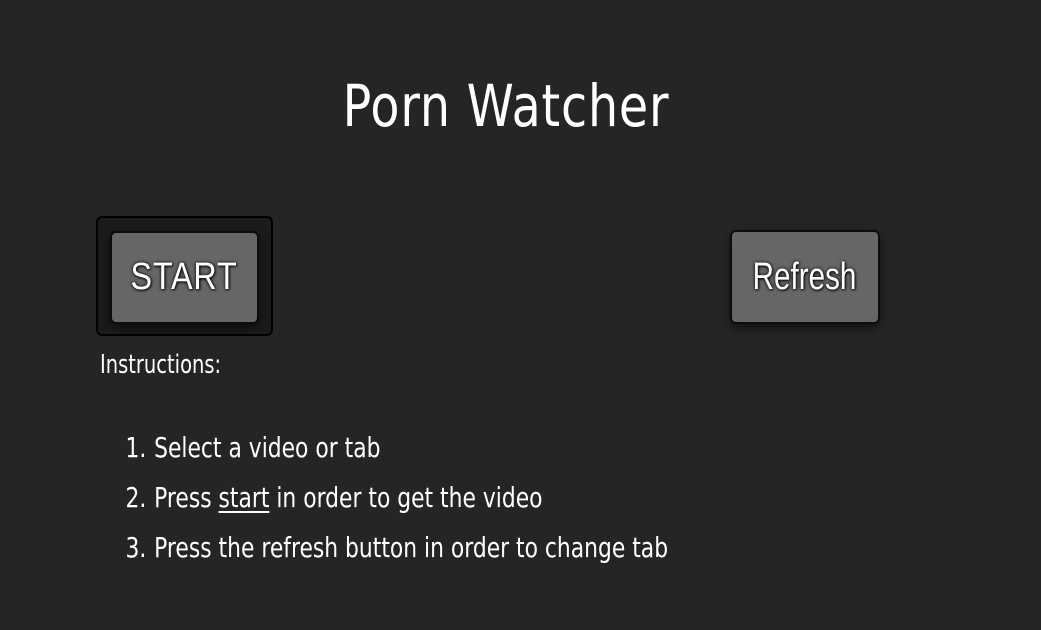 This screenshot has height=630, width=1041. I want to click on start-button-frame: START, so click(184, 276).